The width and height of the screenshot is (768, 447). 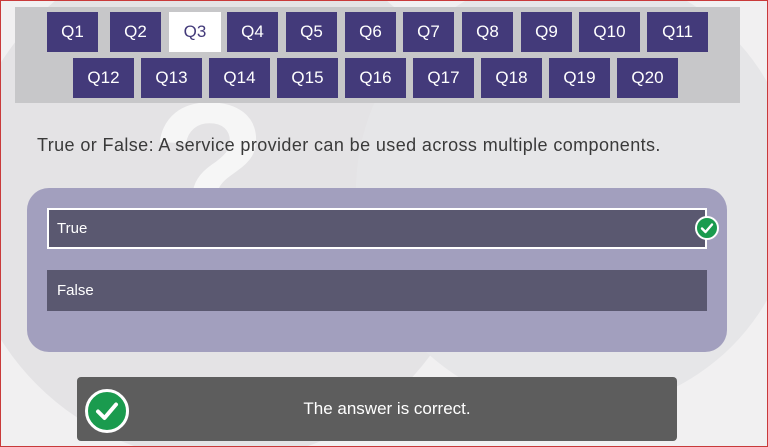 What do you see at coordinates (377, 228) in the screenshot?
I see `answer-option-true: True` at bounding box center [377, 228].